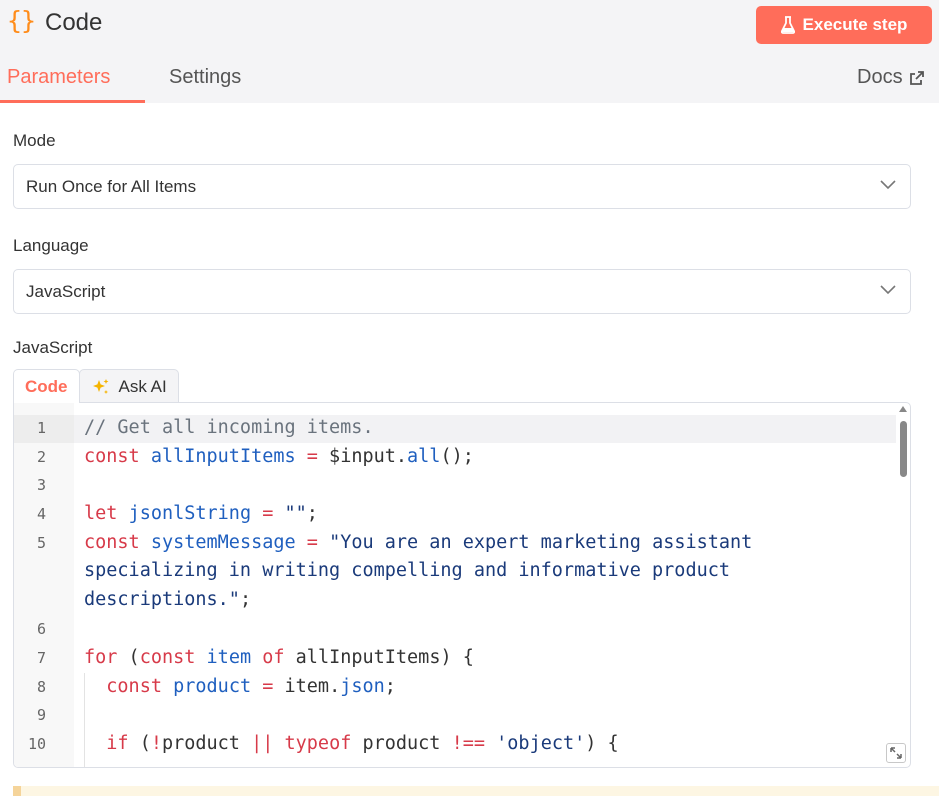  I want to click on line-number: 9, so click(41, 715).